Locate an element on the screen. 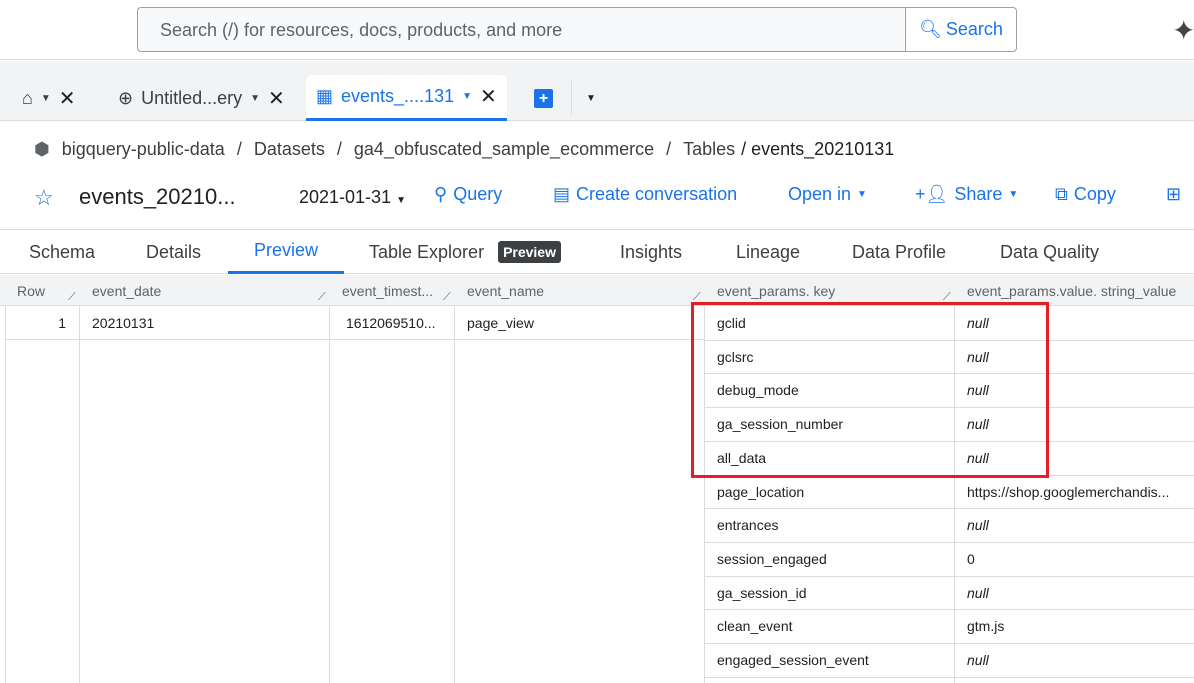 The image size is (1194, 683). date-value: 2021-01-31 is located at coordinates (345, 197).